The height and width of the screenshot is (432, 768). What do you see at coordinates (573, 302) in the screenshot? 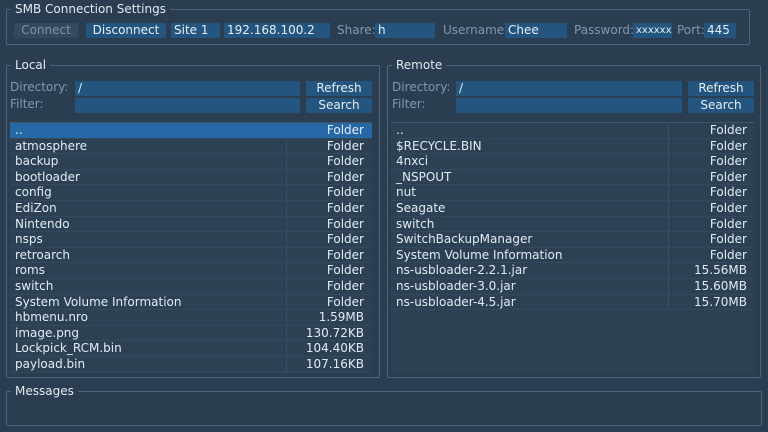
I see `file-row: ns-usbloader-4.5.jar 15.70MB` at bounding box center [573, 302].